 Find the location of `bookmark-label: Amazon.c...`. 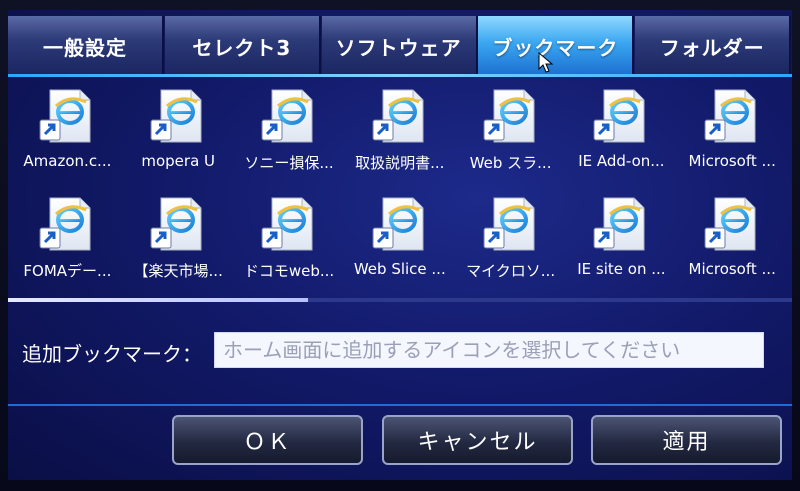

bookmark-label: Amazon.c... is located at coordinates (67, 161).